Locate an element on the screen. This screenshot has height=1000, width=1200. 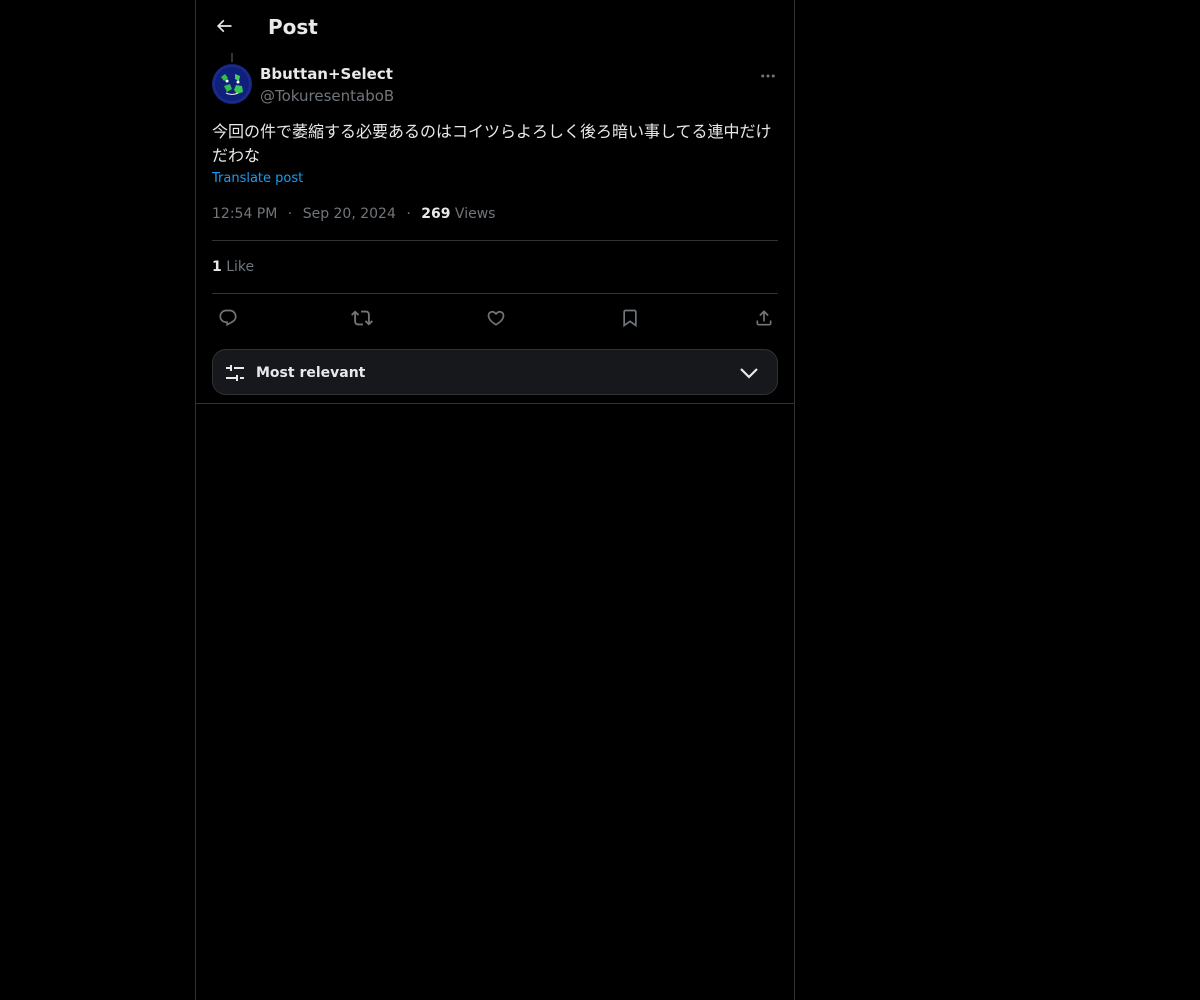
like-icon is located at coordinates (496, 318).